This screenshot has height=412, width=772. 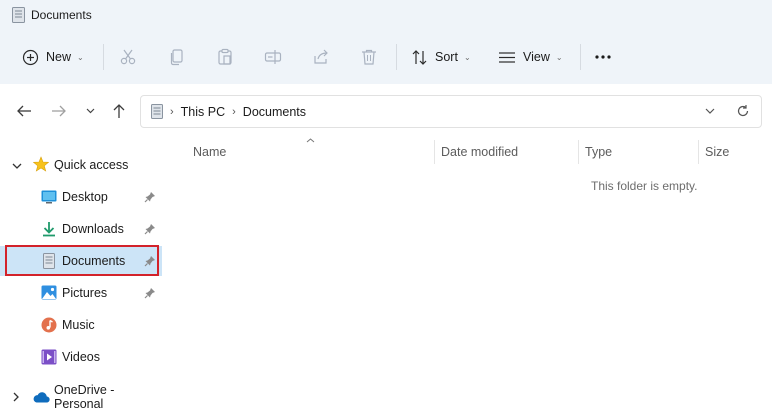 I want to click on command-bar: New ⌄ Sort ⌄ View ⌄, so click(x=386, y=57).